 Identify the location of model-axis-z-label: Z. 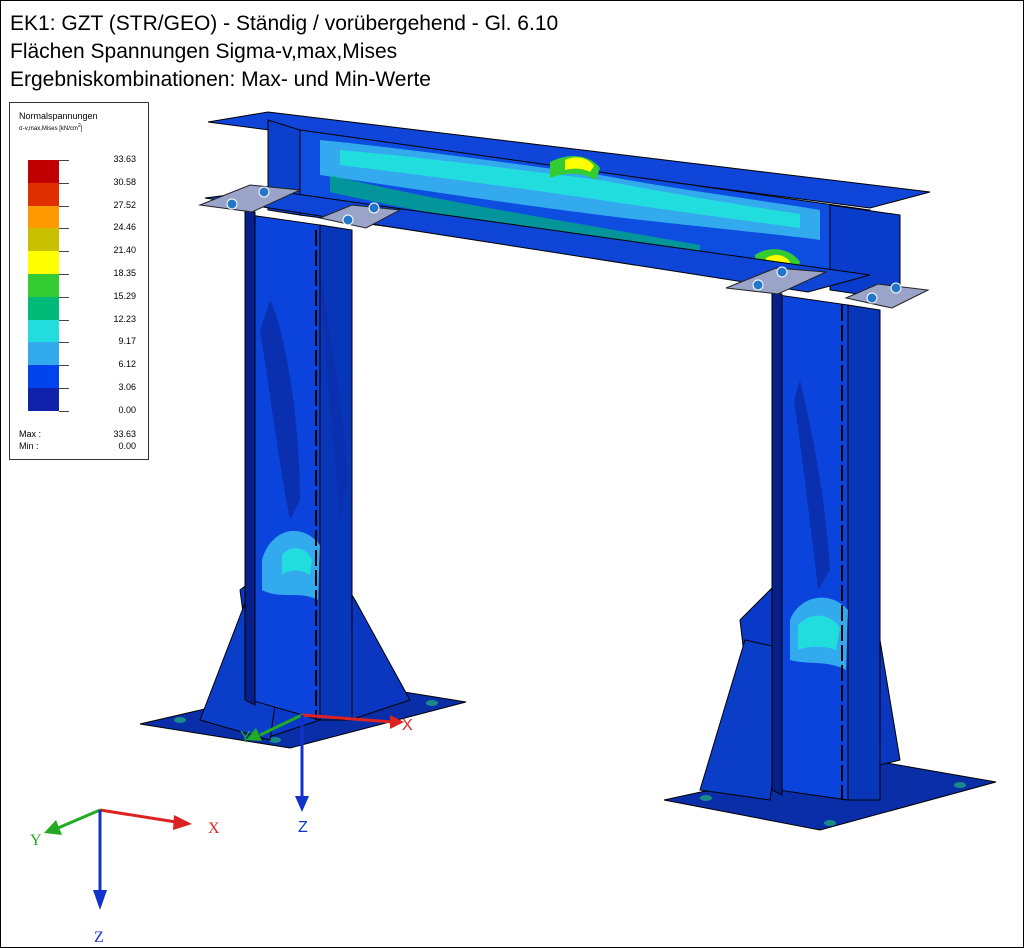
(303, 827).